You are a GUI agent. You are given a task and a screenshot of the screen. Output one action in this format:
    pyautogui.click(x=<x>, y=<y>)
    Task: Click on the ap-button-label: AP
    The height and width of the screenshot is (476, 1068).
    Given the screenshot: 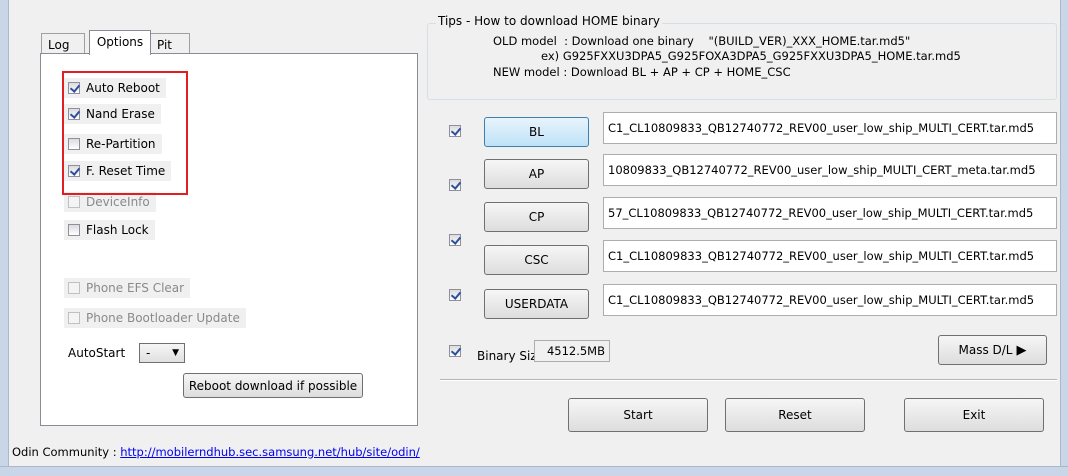 What is the action you would take?
    pyautogui.click(x=536, y=174)
    